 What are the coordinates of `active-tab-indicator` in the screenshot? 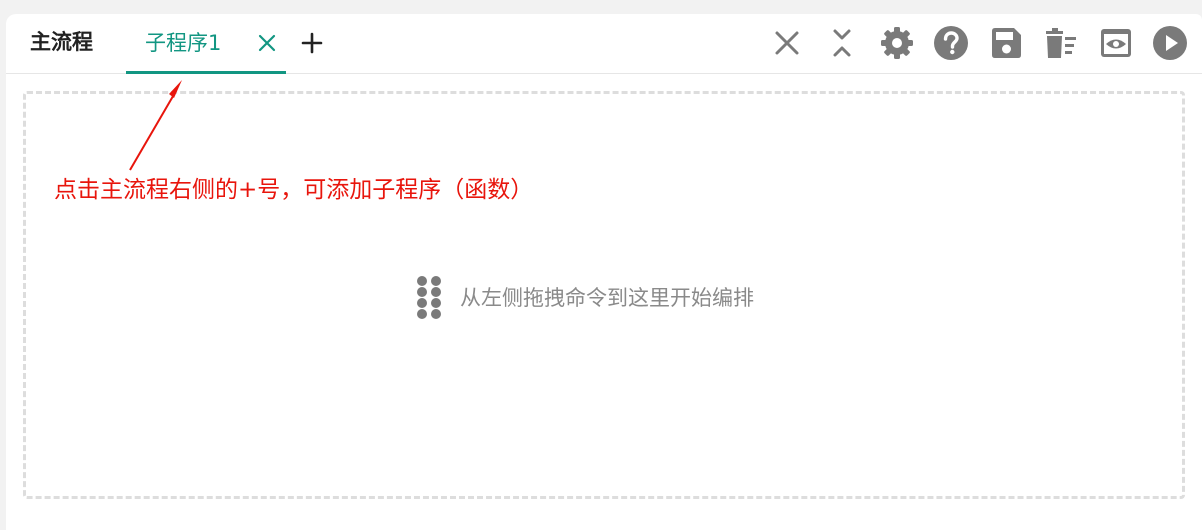 It's located at (206, 72).